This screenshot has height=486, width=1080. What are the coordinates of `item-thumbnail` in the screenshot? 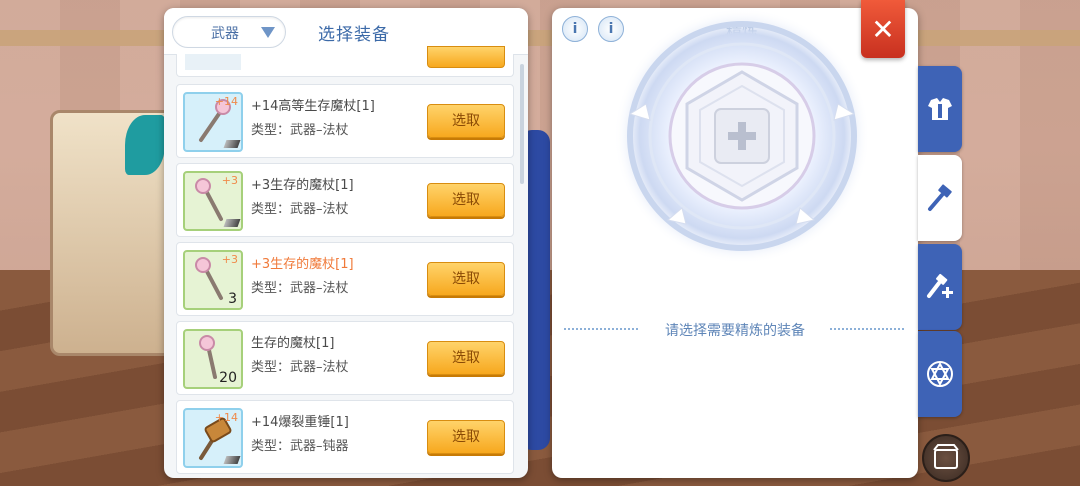 It's located at (213, 62).